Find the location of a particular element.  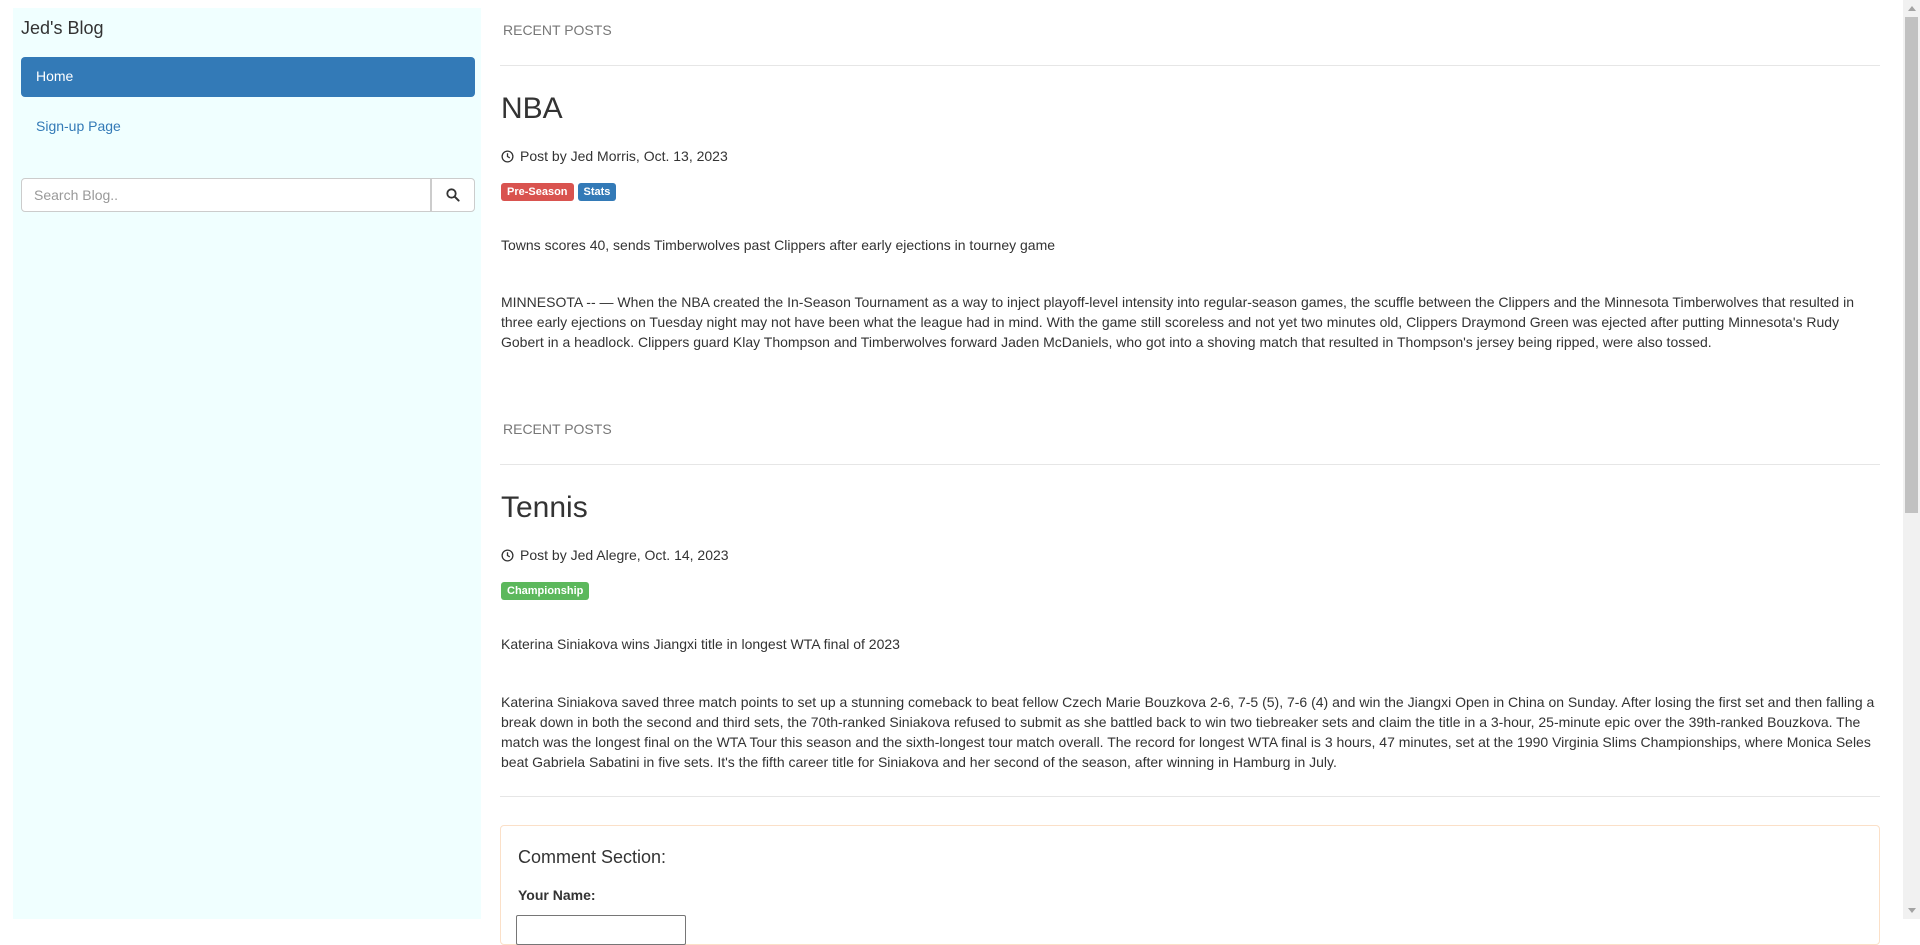

post-title: Tennis is located at coordinates (544, 507).